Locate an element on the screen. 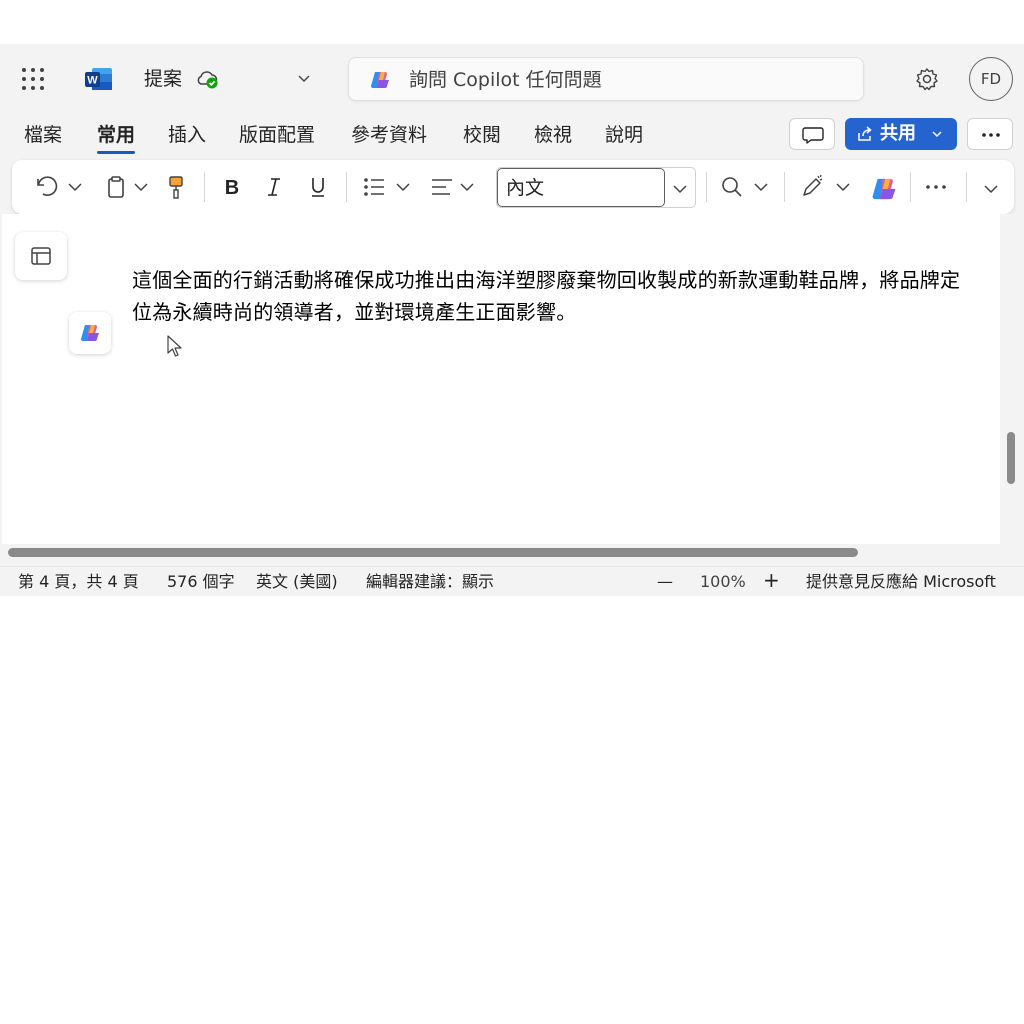 The height and width of the screenshot is (1024, 1024). title-bar: W 提案 詢問 Copilot 任何問題 FD is located at coordinates (512, 78).